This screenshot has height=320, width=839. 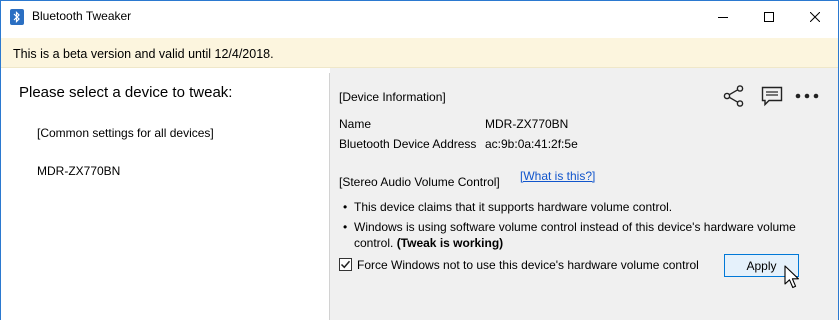 I want to click on close-button, so click(x=815, y=16).